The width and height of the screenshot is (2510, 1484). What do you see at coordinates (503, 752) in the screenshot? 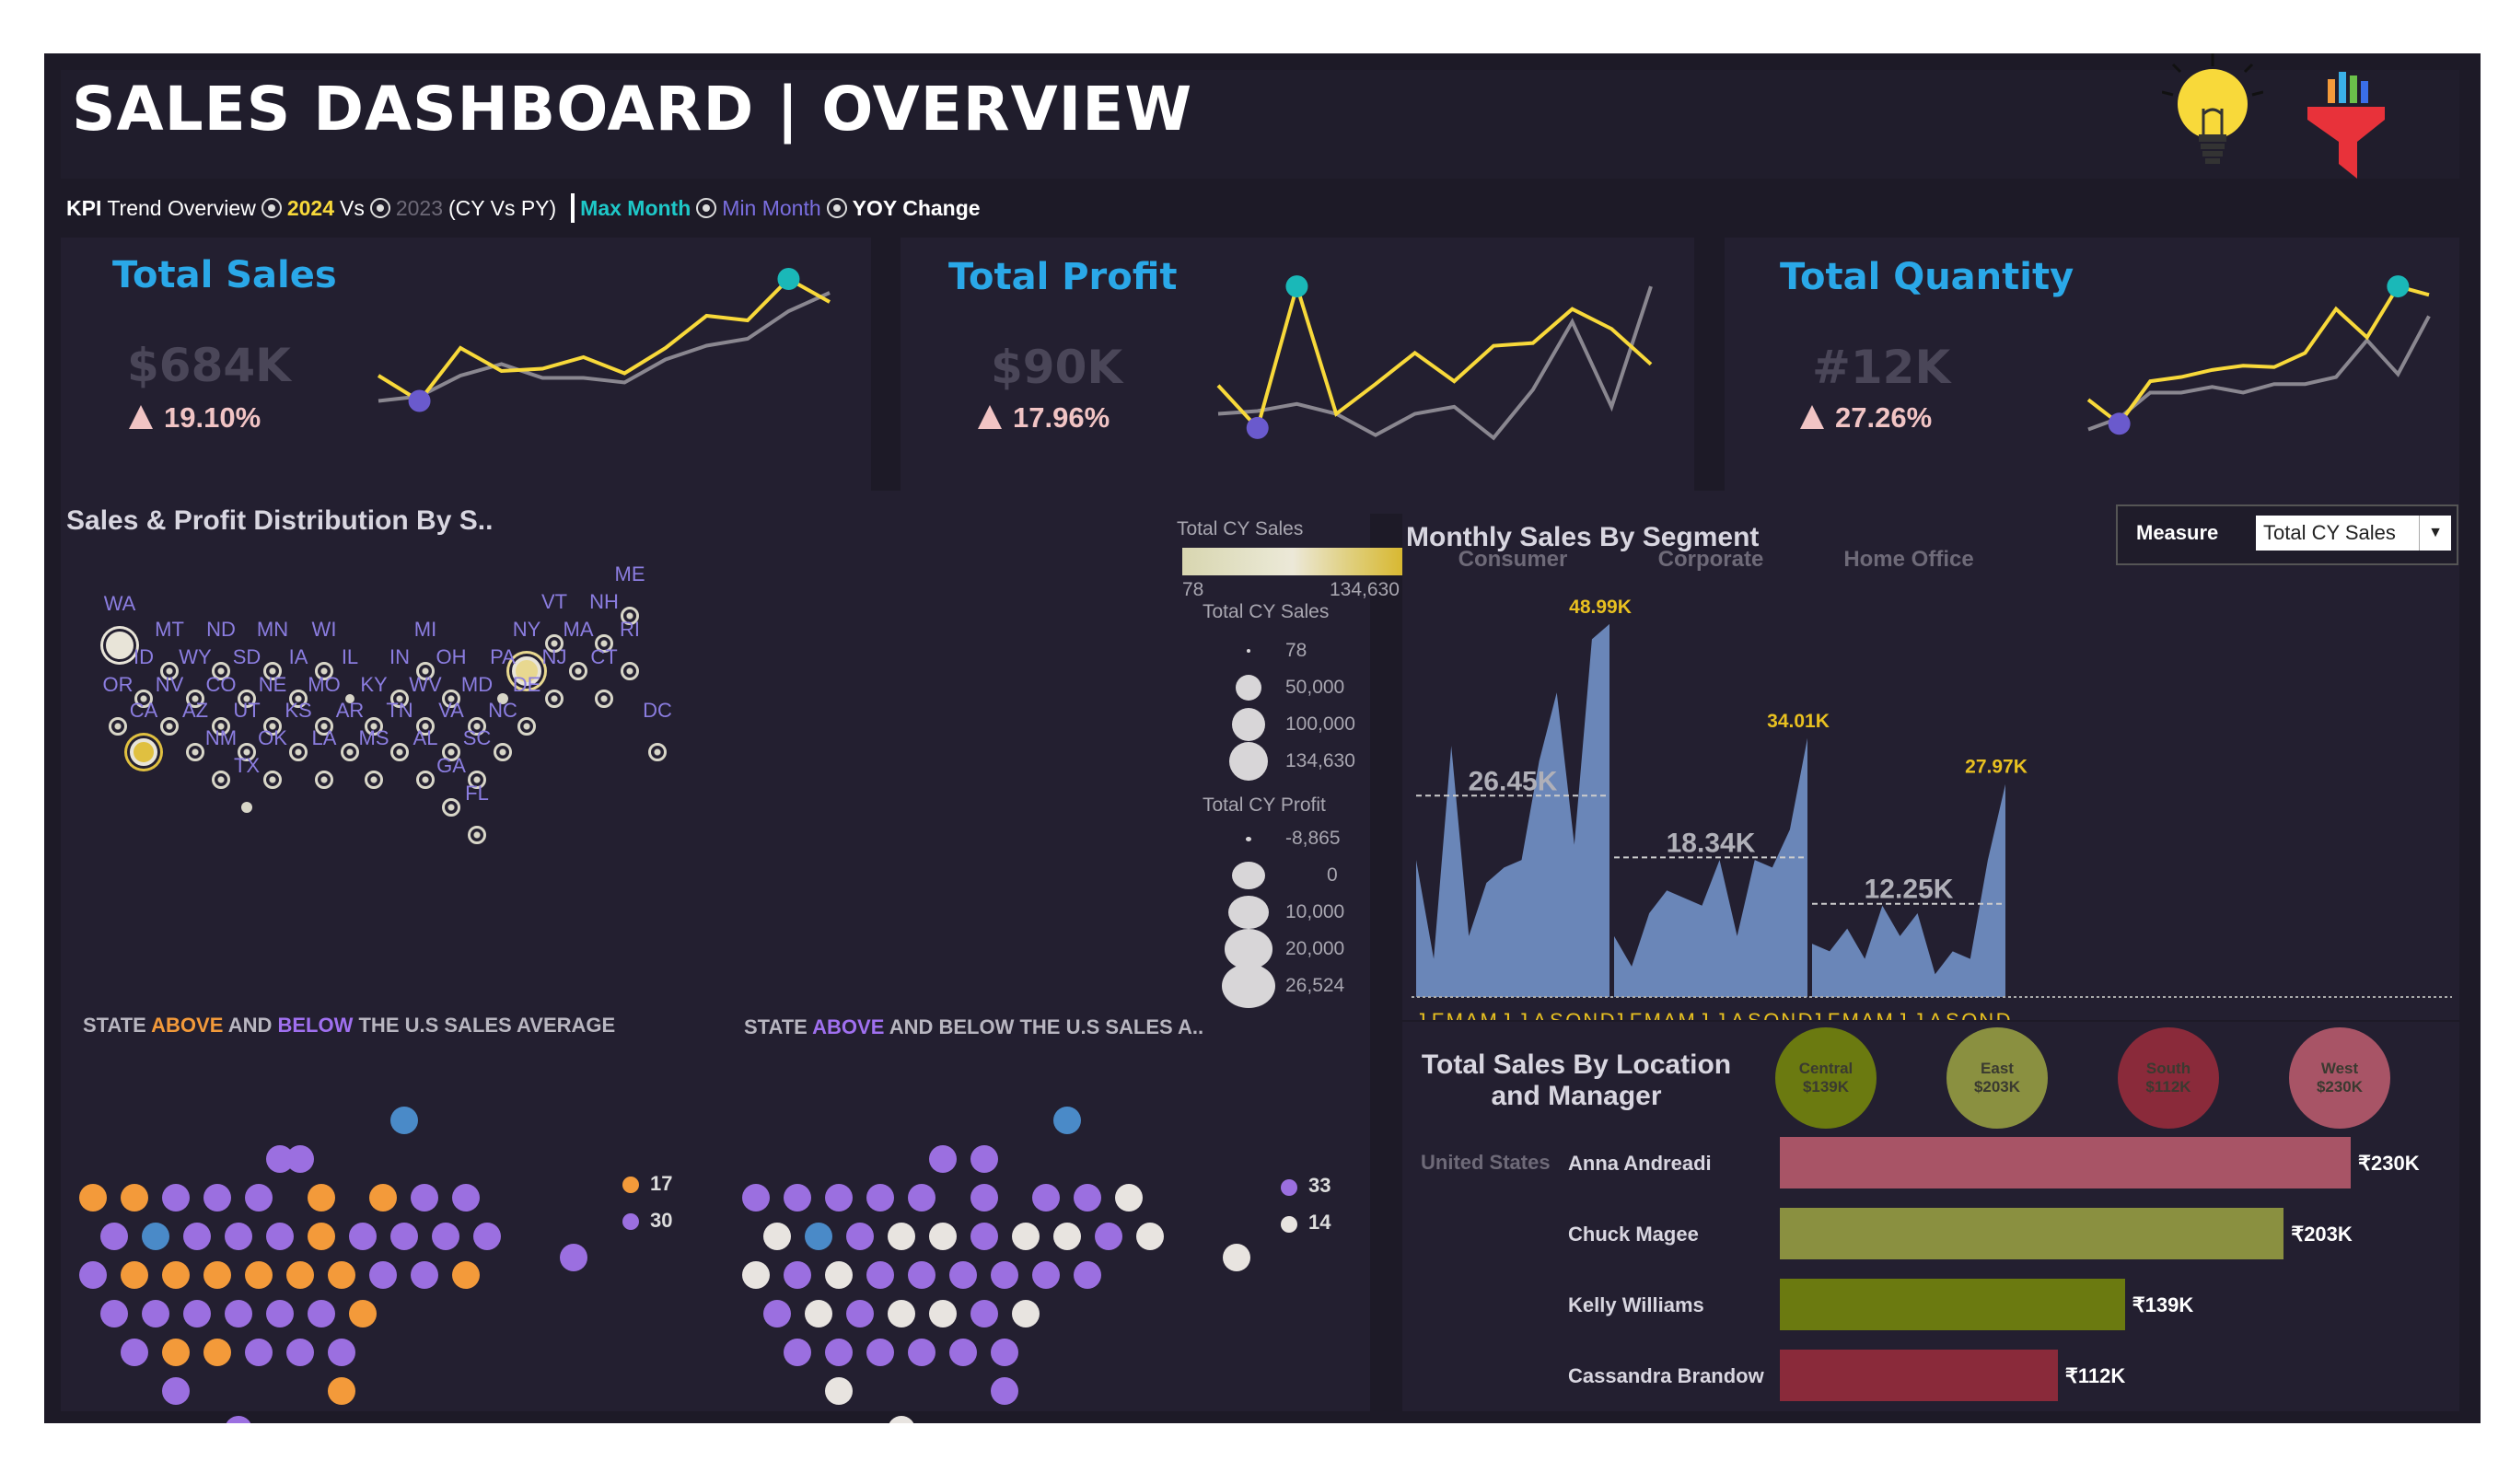
I see `state-marker-nc` at bounding box center [503, 752].